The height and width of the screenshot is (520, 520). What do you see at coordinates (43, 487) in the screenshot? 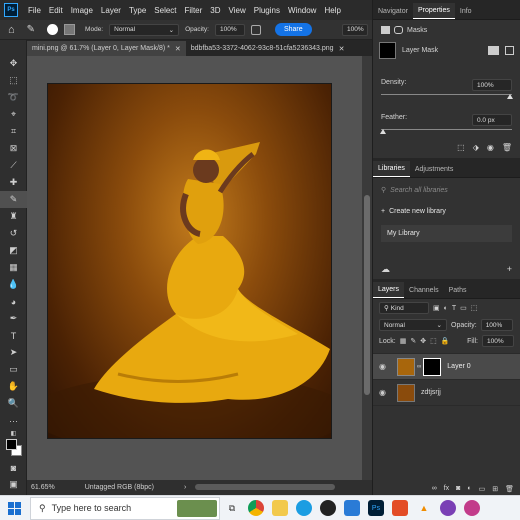
I see `zoom-level: 61.65%` at bounding box center [43, 487].